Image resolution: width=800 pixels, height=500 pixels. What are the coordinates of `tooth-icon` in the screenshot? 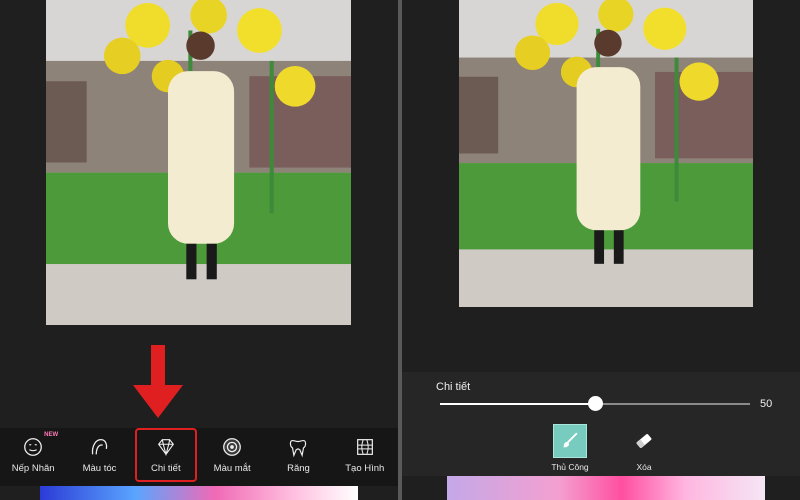 It's located at (298, 448).